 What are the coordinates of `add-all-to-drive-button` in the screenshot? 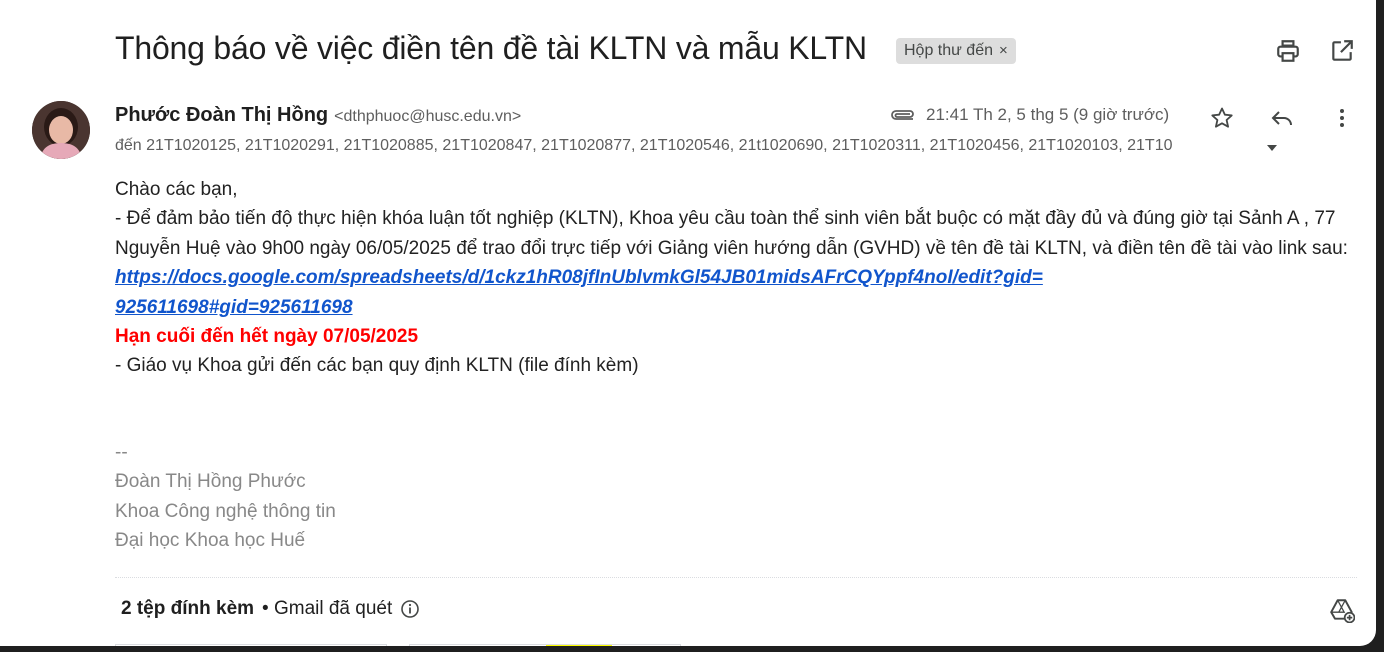 It's located at (1342, 610).